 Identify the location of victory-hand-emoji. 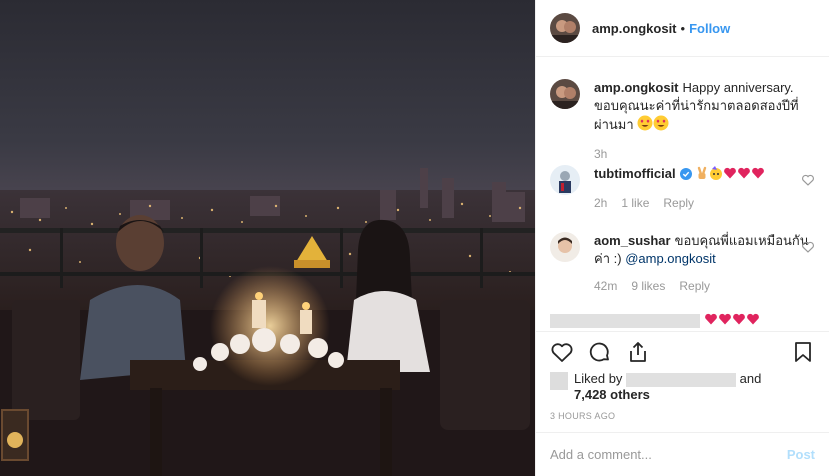
(702, 175).